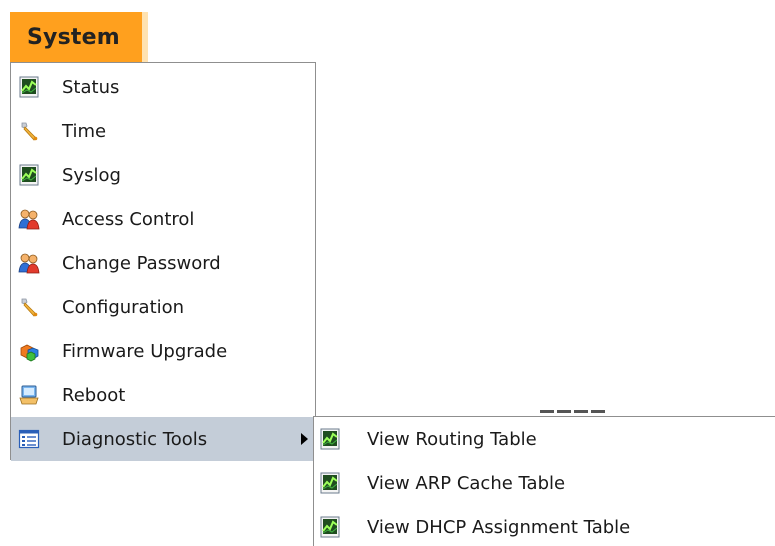 The height and width of the screenshot is (546, 775). What do you see at coordinates (163, 175) in the screenshot?
I see `menu-item-syslog: Syslog` at bounding box center [163, 175].